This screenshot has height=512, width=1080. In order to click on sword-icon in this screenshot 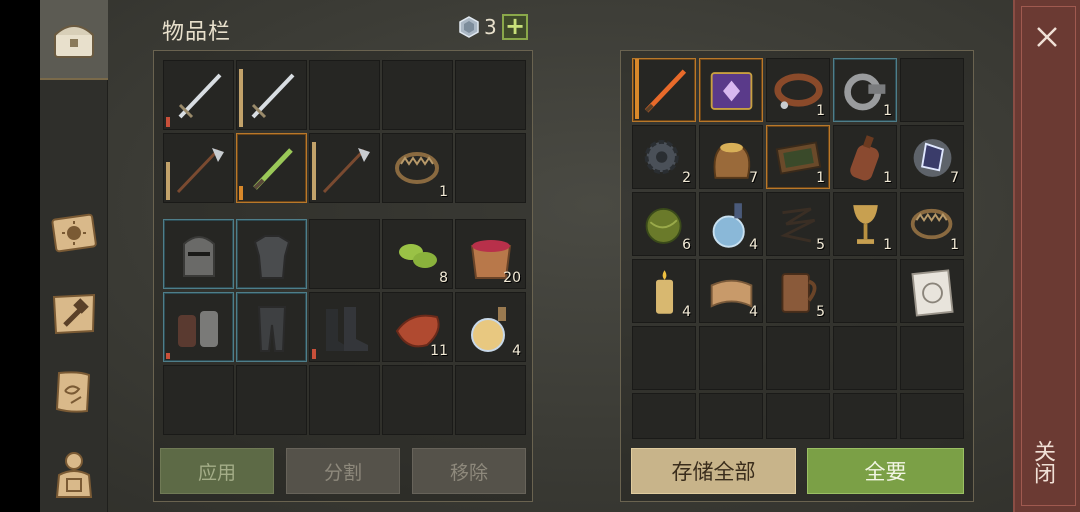, I will do `click(273, 96)`.